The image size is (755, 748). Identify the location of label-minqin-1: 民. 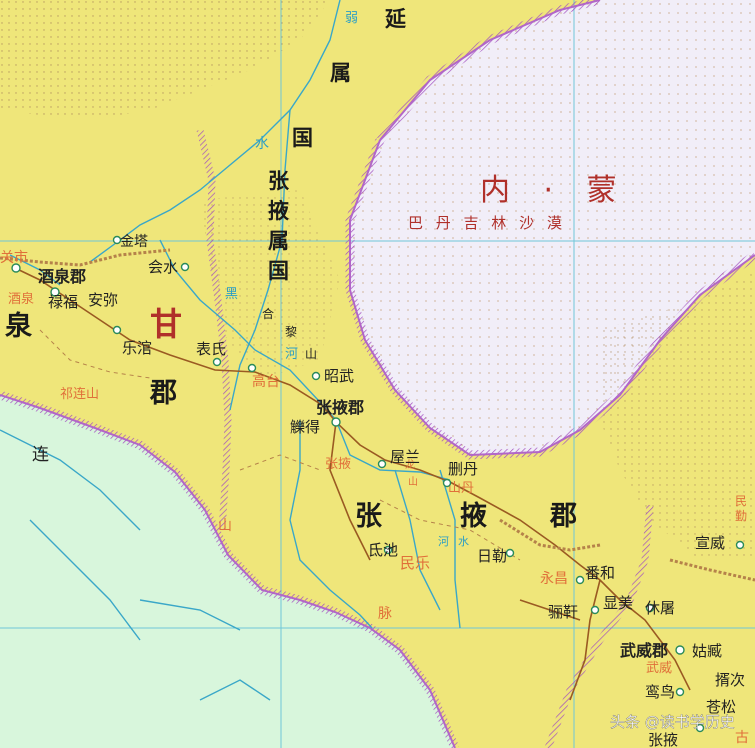
(741, 501).